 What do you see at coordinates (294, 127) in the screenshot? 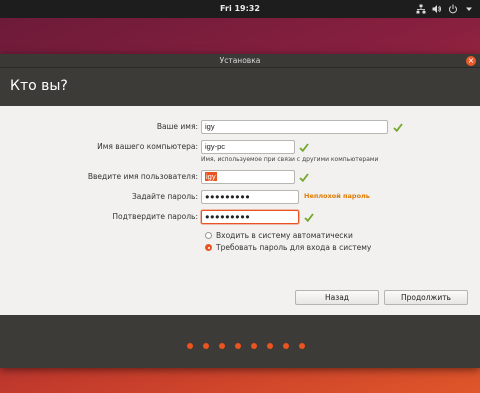
I see `name-input: igy` at bounding box center [294, 127].